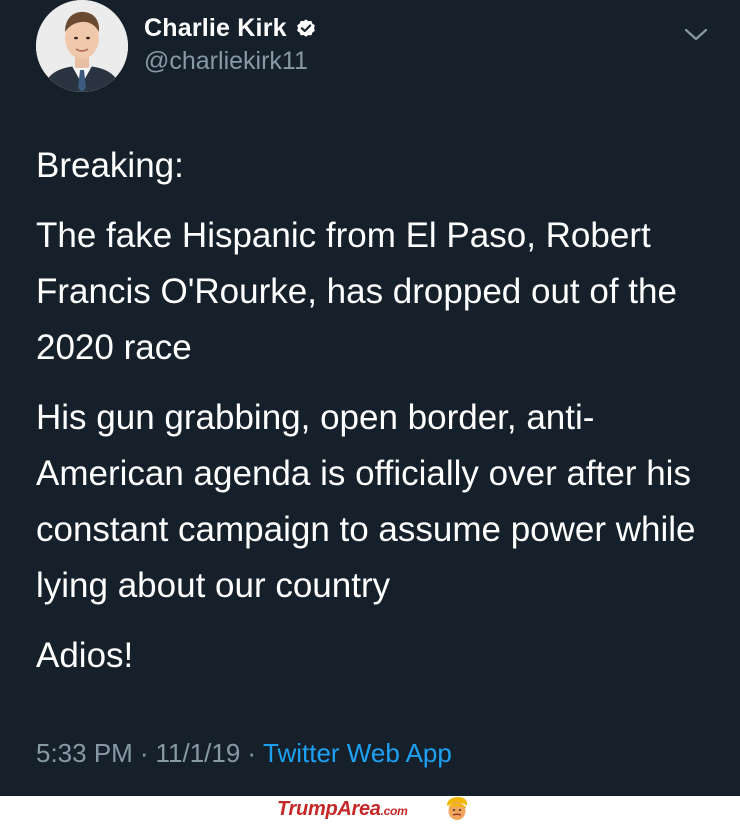 The image size is (740, 826). What do you see at coordinates (226, 61) in the screenshot?
I see `author-handle: @charliekirk11` at bounding box center [226, 61].